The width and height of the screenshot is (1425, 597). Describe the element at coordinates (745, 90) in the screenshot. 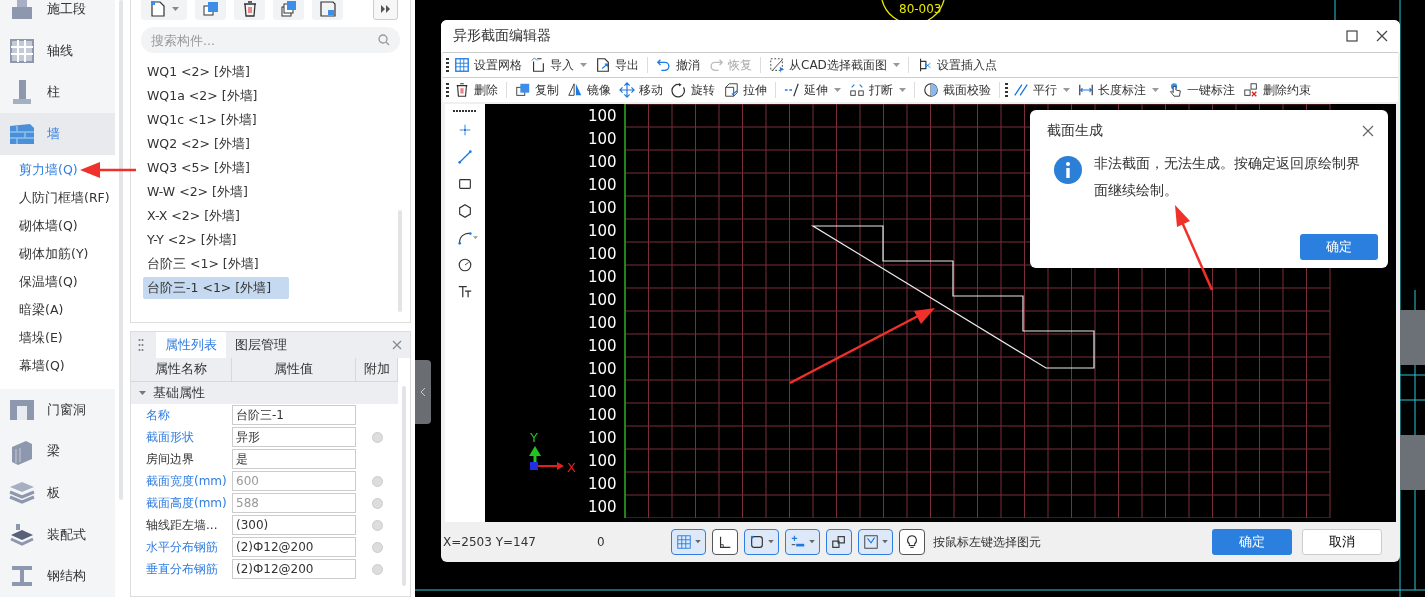

I see `toolbar-button: 拉伸` at that location.